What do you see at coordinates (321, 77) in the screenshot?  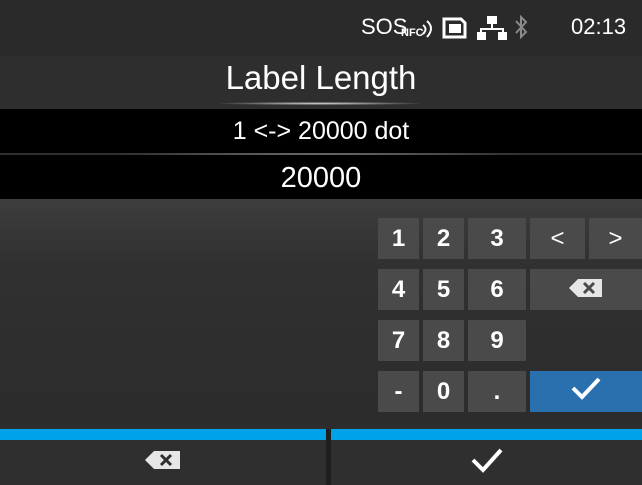 I see `page-title: Label Length` at bounding box center [321, 77].